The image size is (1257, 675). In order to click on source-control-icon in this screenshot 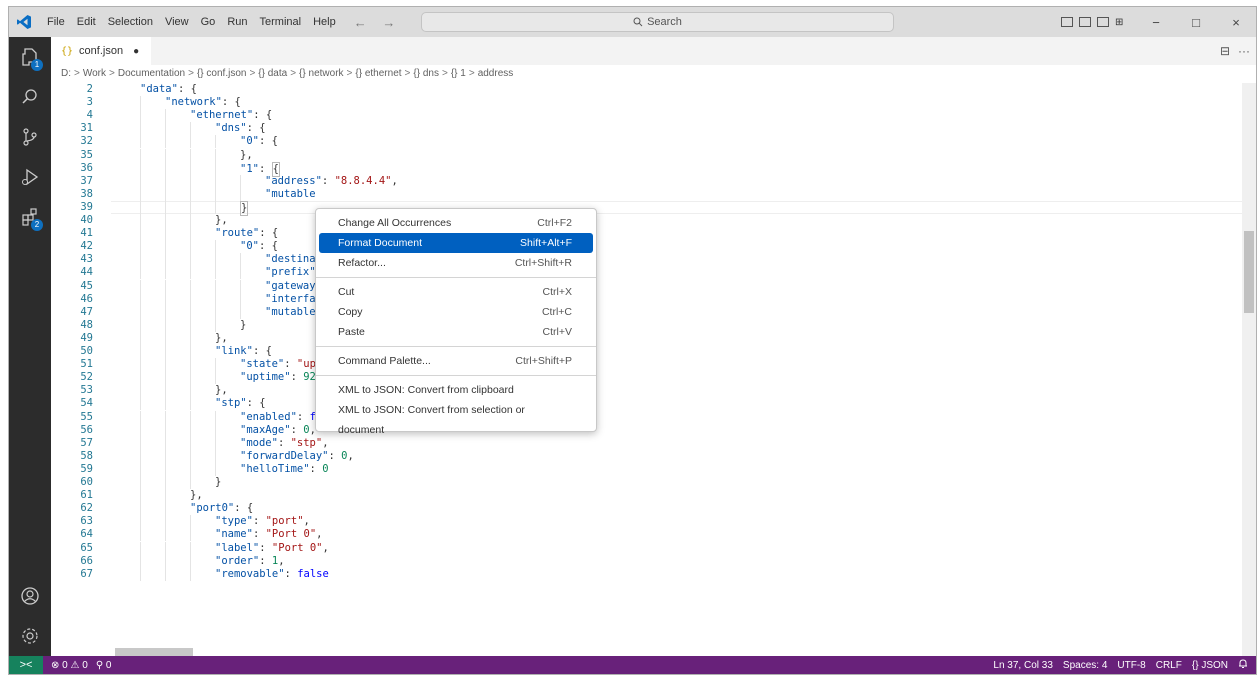, I will do `click(30, 137)`.